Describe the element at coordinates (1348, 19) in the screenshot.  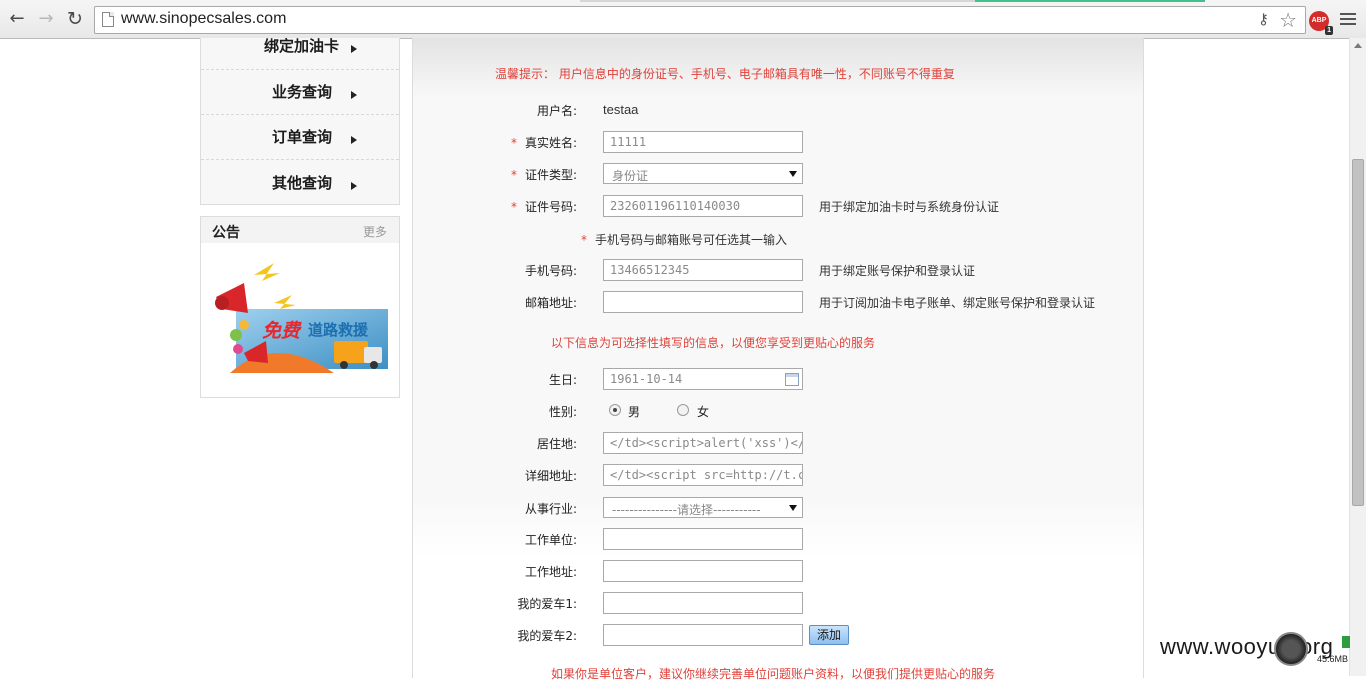
I see `hamburger-menu-icon` at that location.